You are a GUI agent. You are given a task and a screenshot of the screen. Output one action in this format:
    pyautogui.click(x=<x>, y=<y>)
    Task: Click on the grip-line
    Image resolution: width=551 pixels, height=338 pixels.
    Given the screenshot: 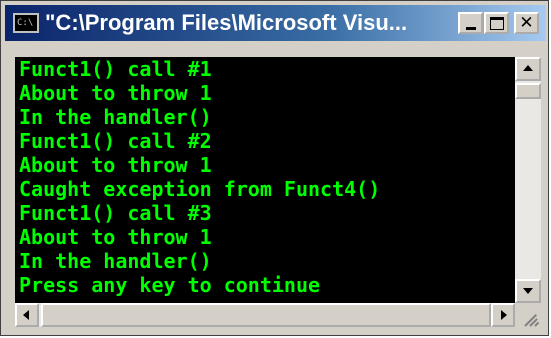 What is the action you would take?
    pyautogui.click(x=537, y=324)
    